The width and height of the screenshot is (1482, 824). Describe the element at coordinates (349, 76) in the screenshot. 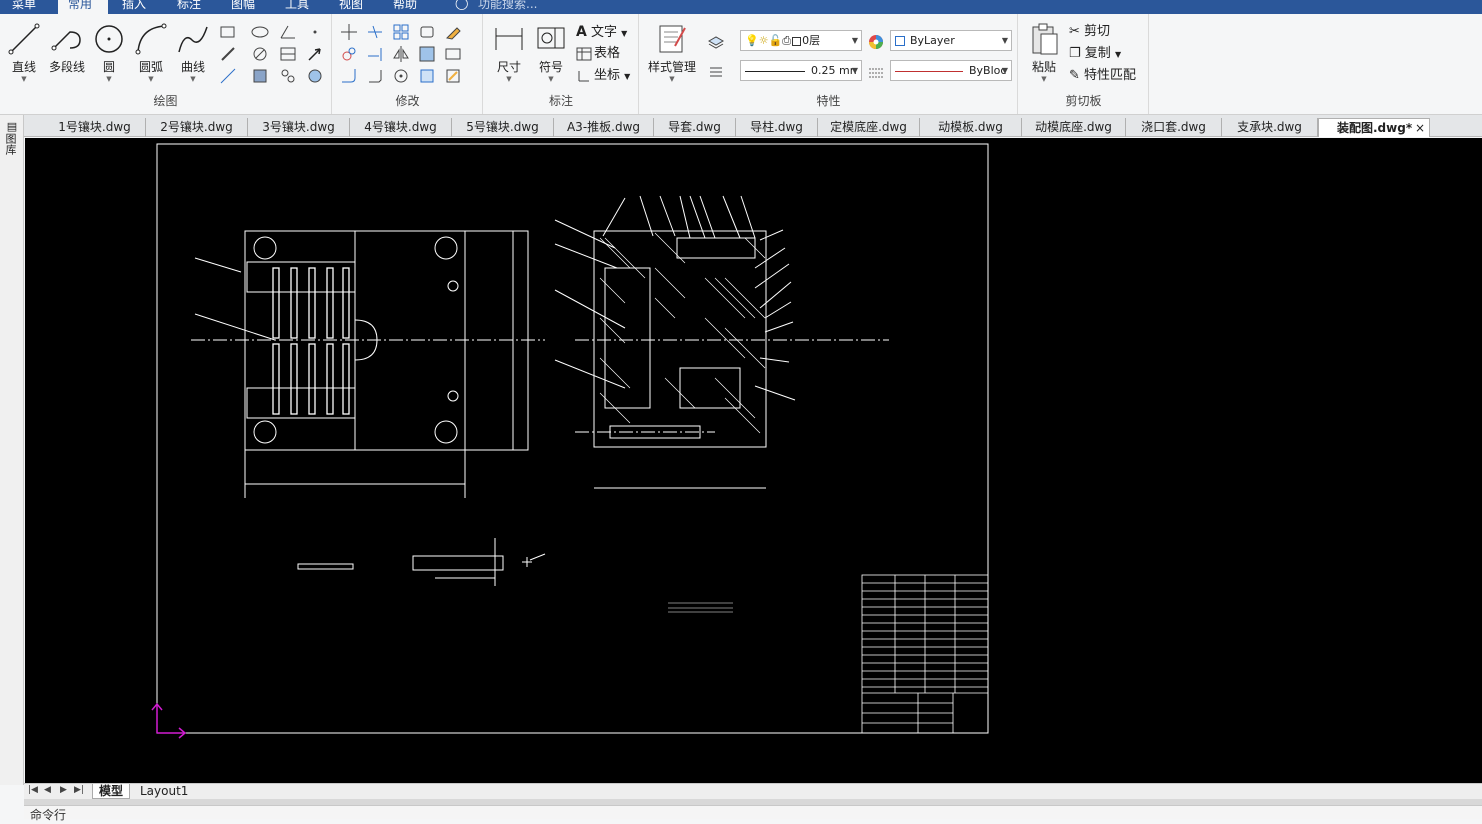

I see `fillet-icon` at that location.